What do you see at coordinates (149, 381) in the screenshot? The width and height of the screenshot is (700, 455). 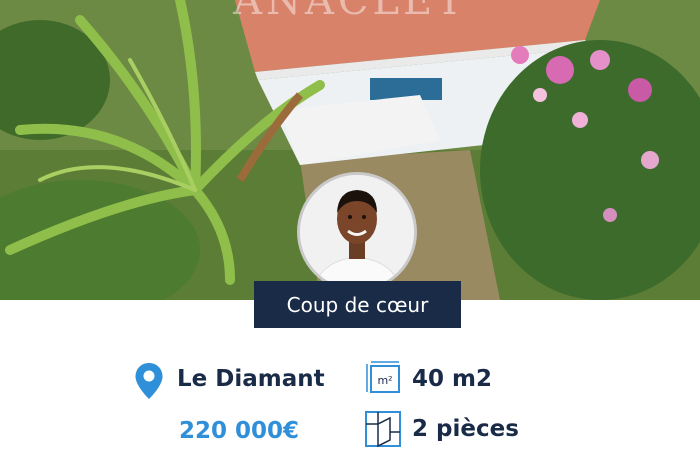 I see `location-pin-icon` at bounding box center [149, 381].